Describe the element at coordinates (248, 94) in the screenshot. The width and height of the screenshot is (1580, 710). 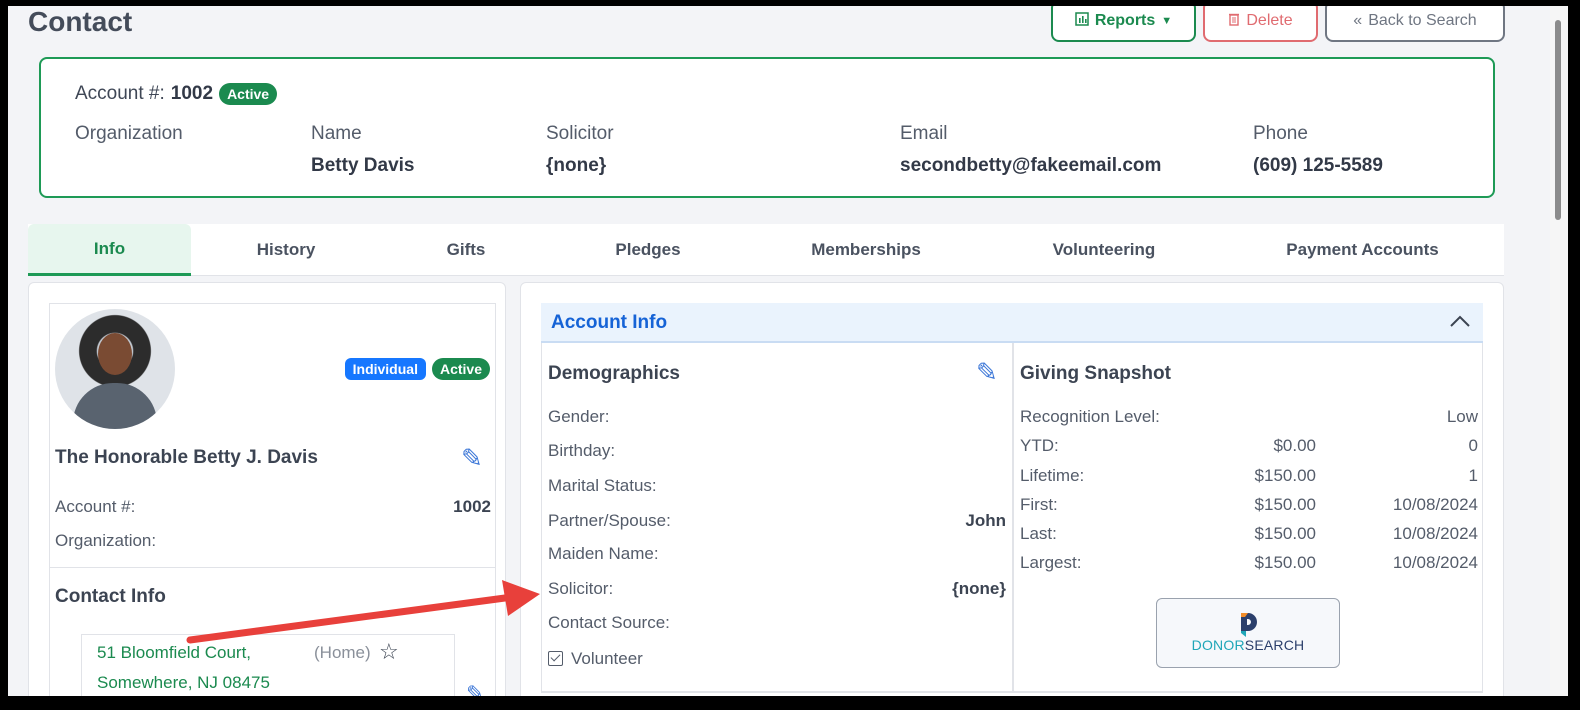
I see `status-badge: Active` at that location.